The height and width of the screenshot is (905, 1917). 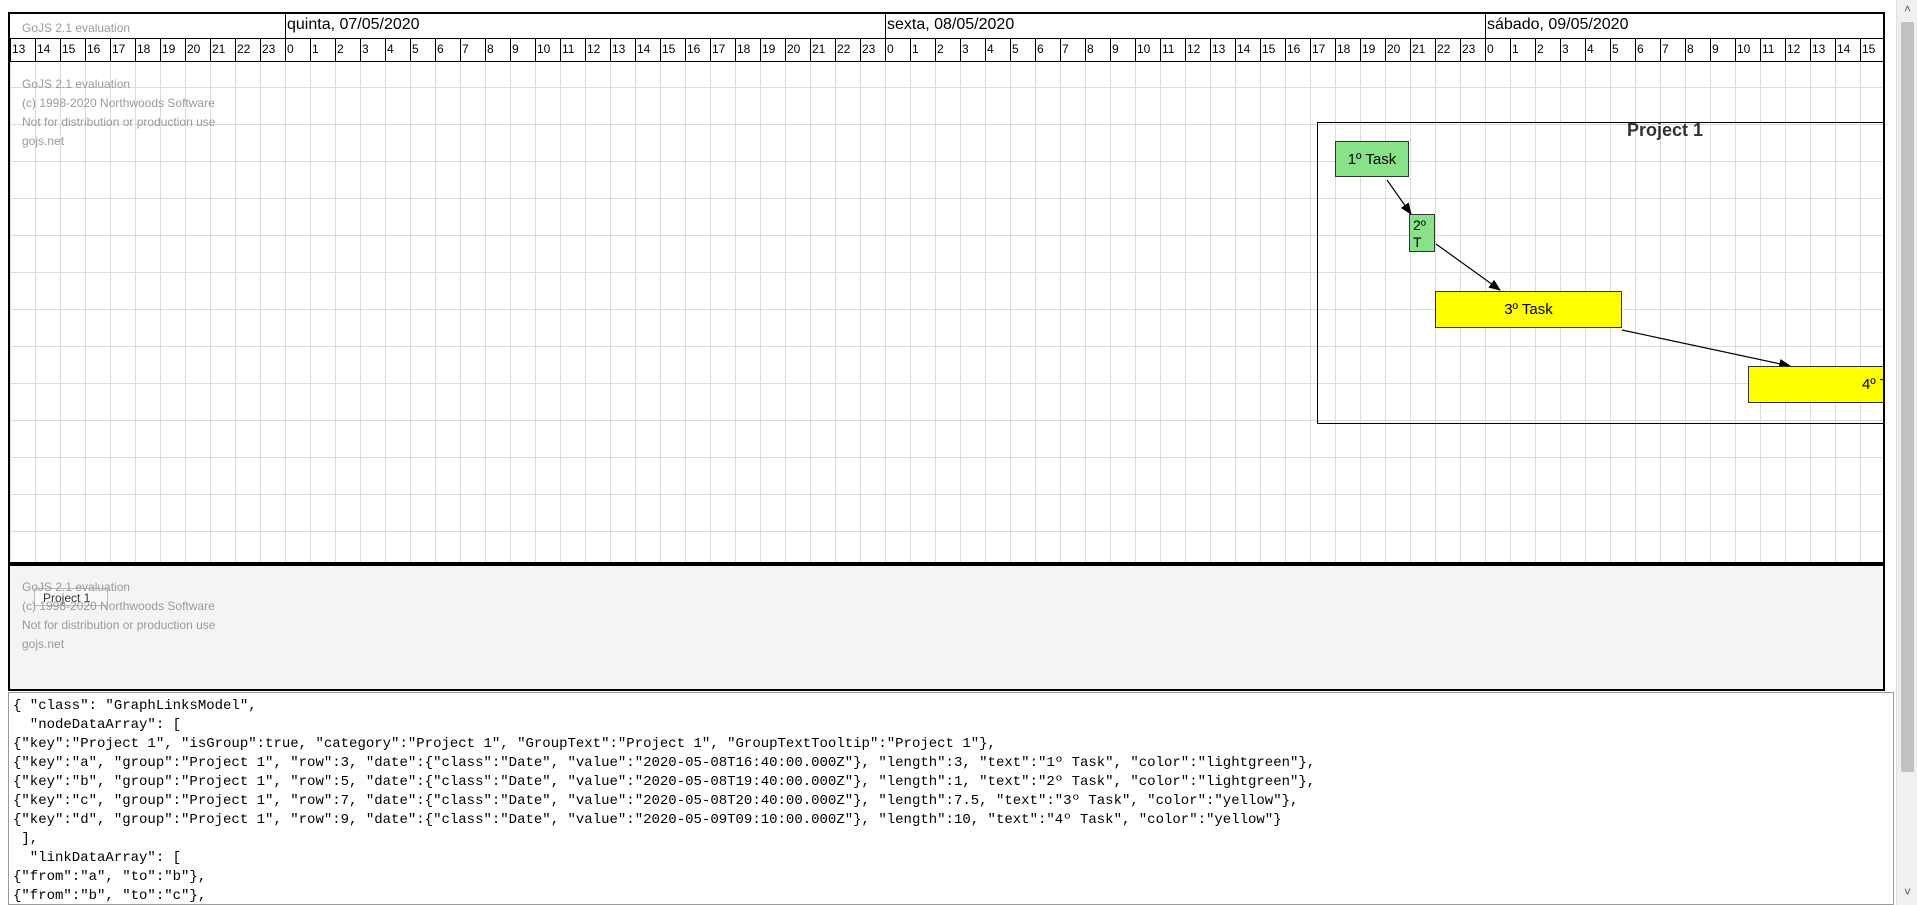 I want to click on day-label: sábado, 09/05/2020, so click(x=1558, y=24).